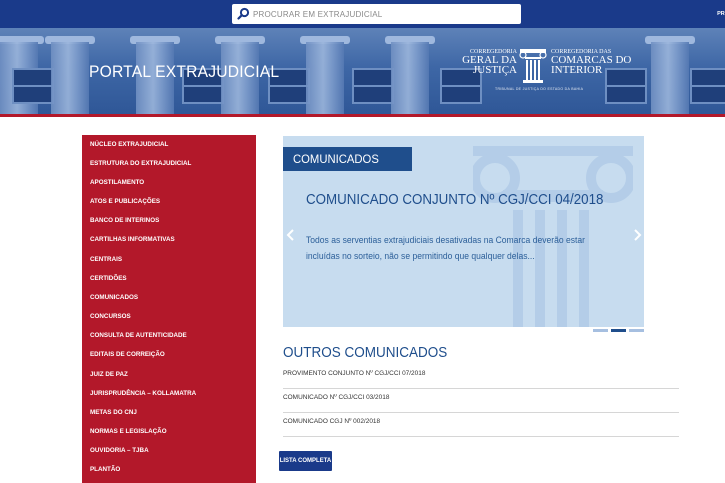 Image resolution: width=725 pixels, height=483 pixels. What do you see at coordinates (577, 70) in the screenshot?
I see `logo-right-line-2: INTERIOR` at bounding box center [577, 70].